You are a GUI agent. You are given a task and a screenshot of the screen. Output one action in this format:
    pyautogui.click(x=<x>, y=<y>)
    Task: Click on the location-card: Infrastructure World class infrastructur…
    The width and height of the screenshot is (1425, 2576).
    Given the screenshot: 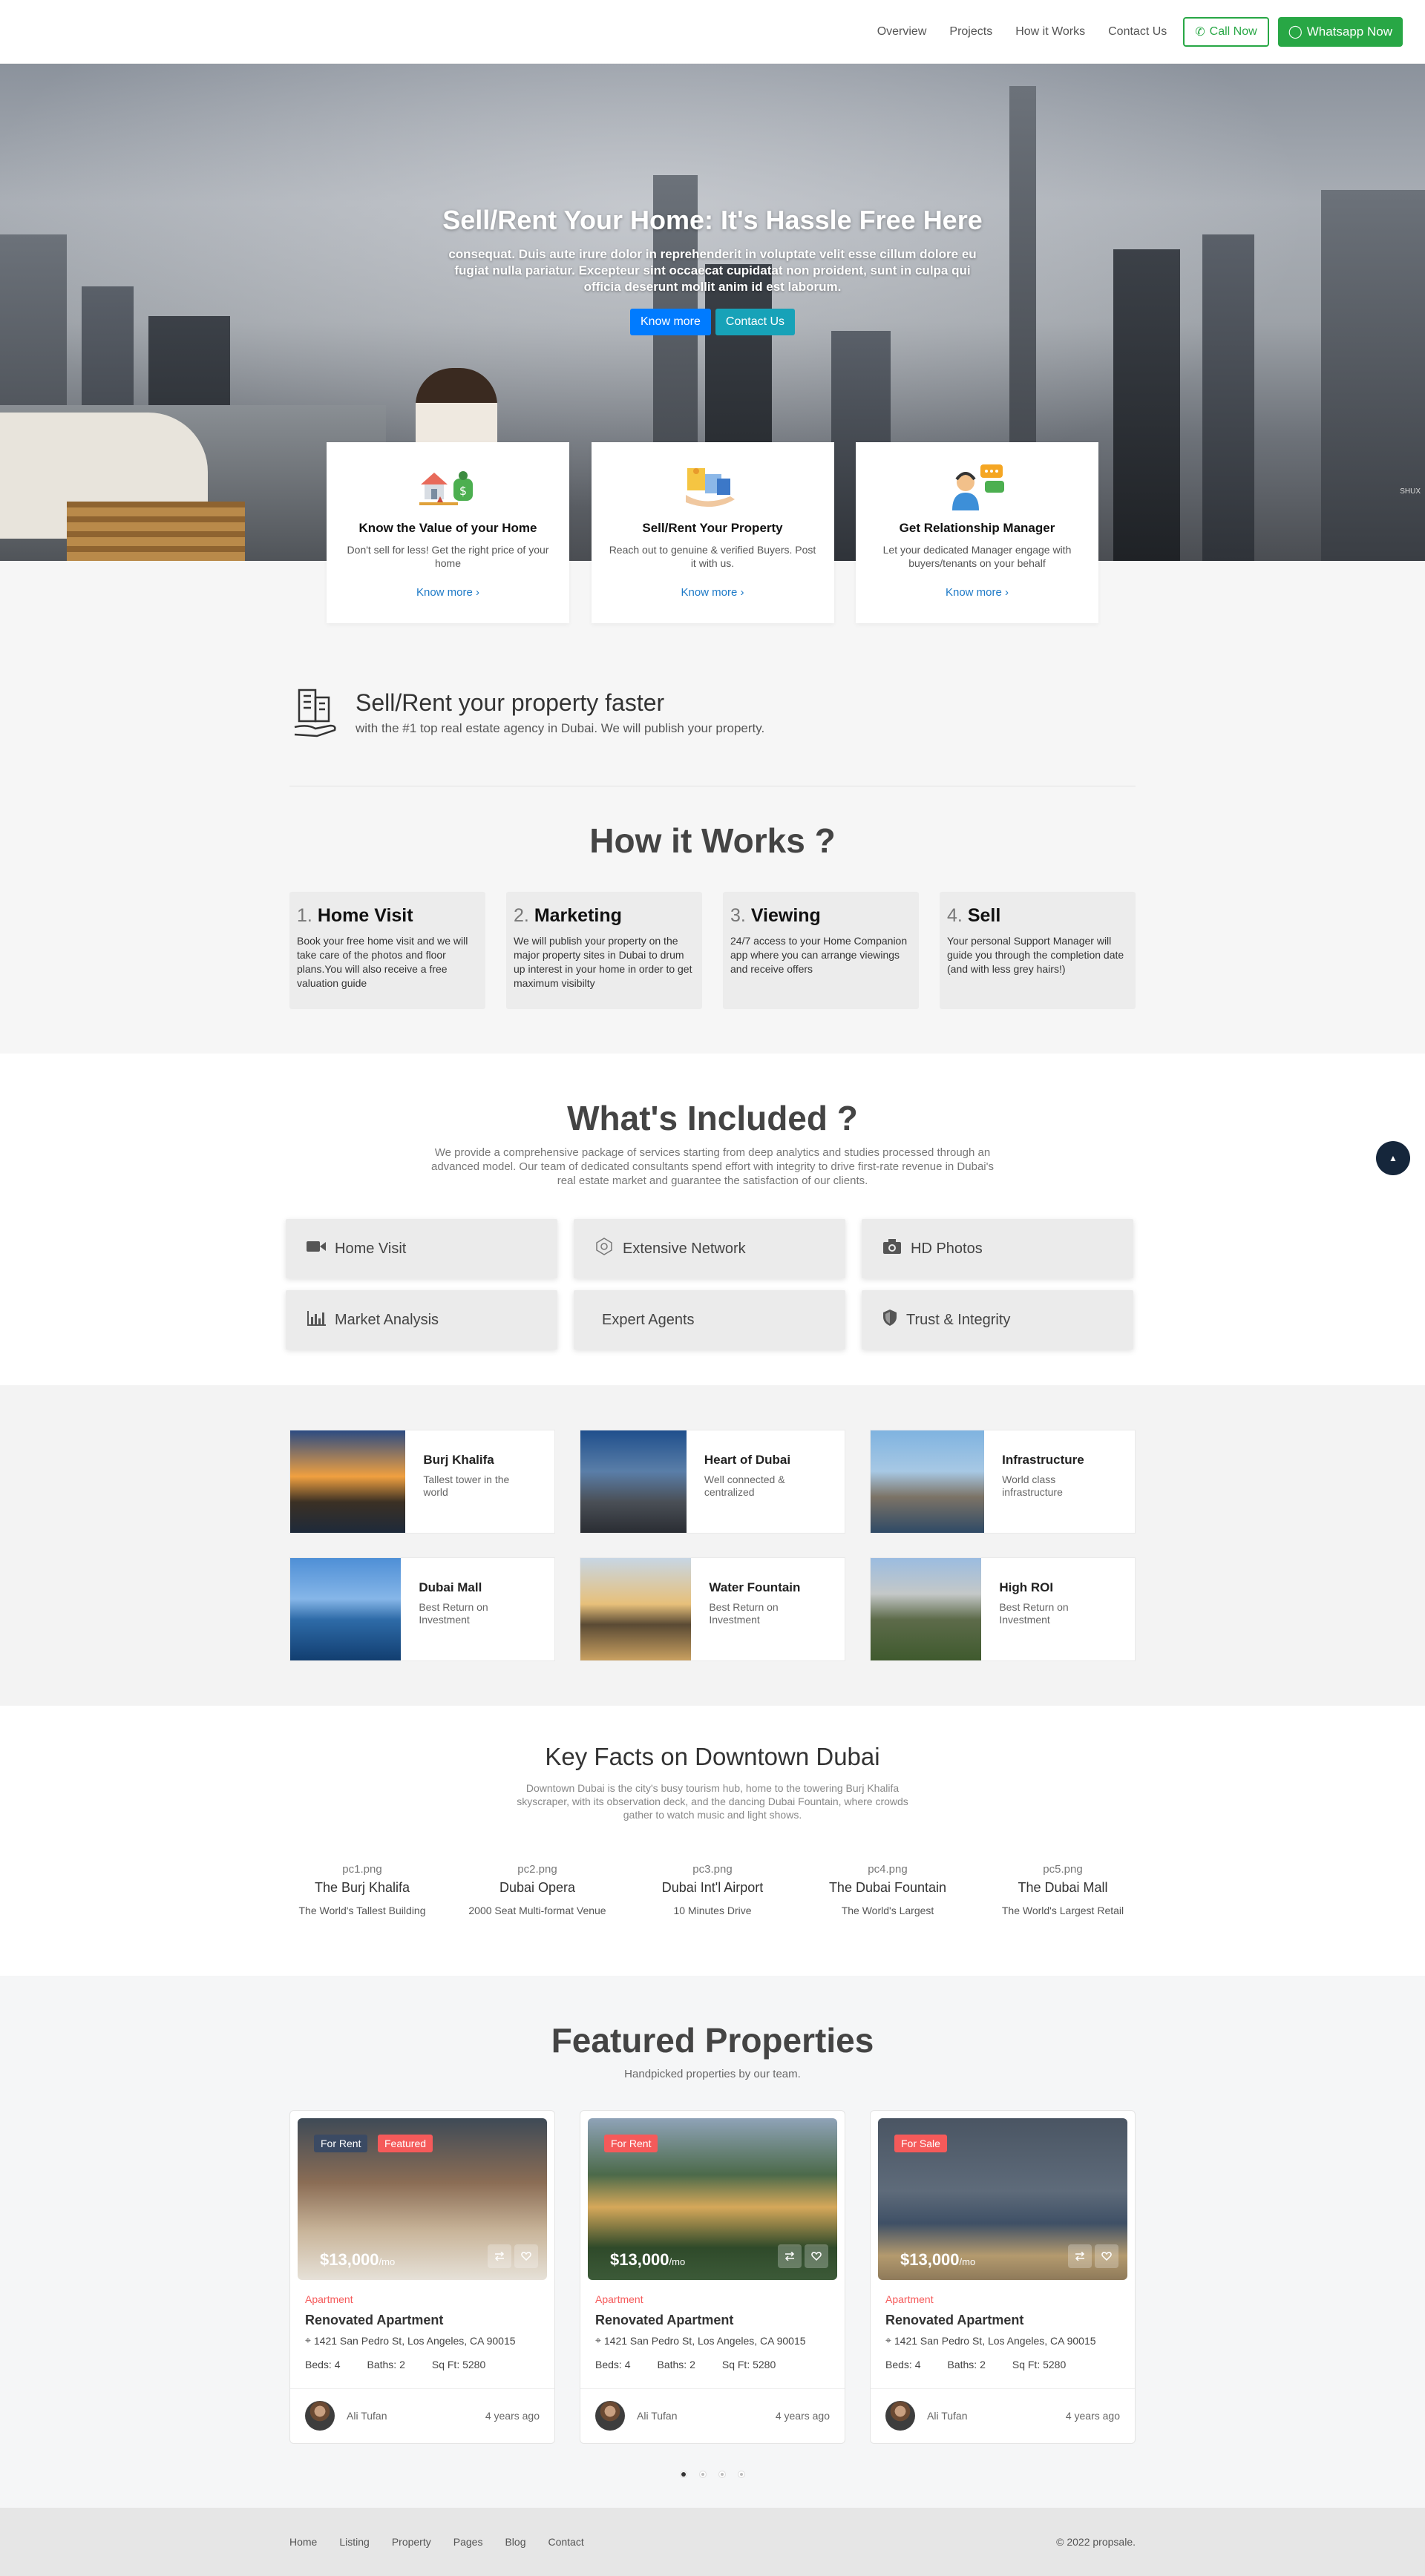 What is the action you would take?
    pyautogui.click(x=1003, y=1482)
    